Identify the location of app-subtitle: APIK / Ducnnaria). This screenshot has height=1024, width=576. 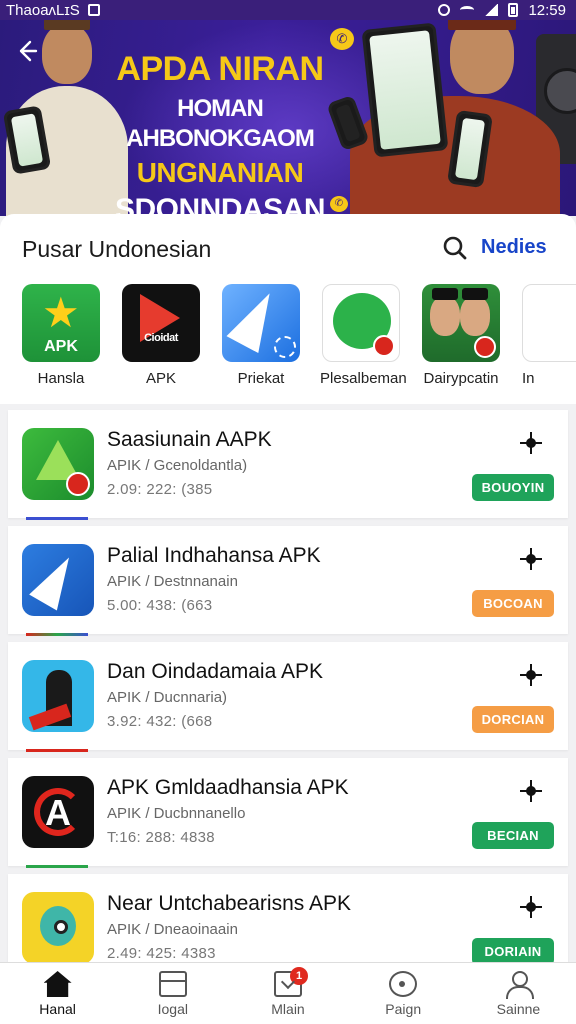
(167, 697).